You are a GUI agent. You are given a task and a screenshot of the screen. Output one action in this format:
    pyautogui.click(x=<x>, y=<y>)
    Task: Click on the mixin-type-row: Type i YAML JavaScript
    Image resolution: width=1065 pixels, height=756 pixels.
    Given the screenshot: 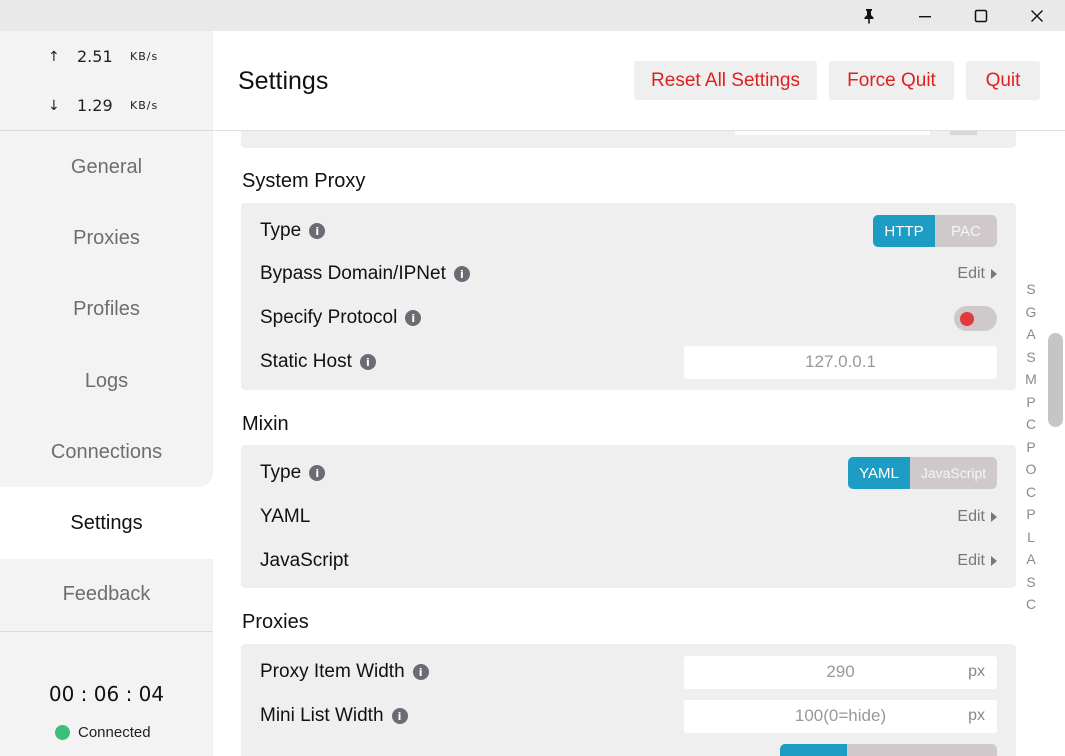 What is the action you would take?
    pyautogui.click(x=628, y=473)
    